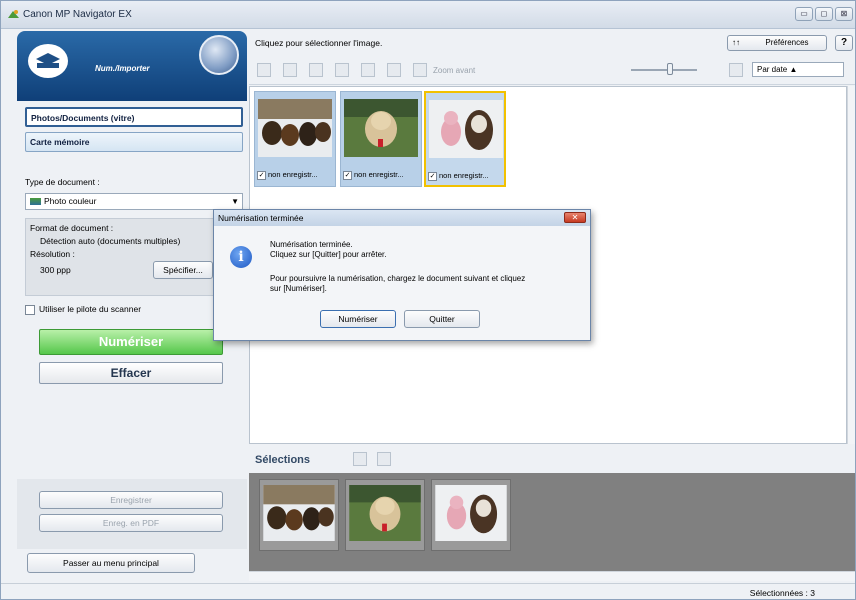 This screenshot has width=856, height=600. Describe the element at coordinates (241, 257) in the screenshot. I see `info-icon: i` at that location.